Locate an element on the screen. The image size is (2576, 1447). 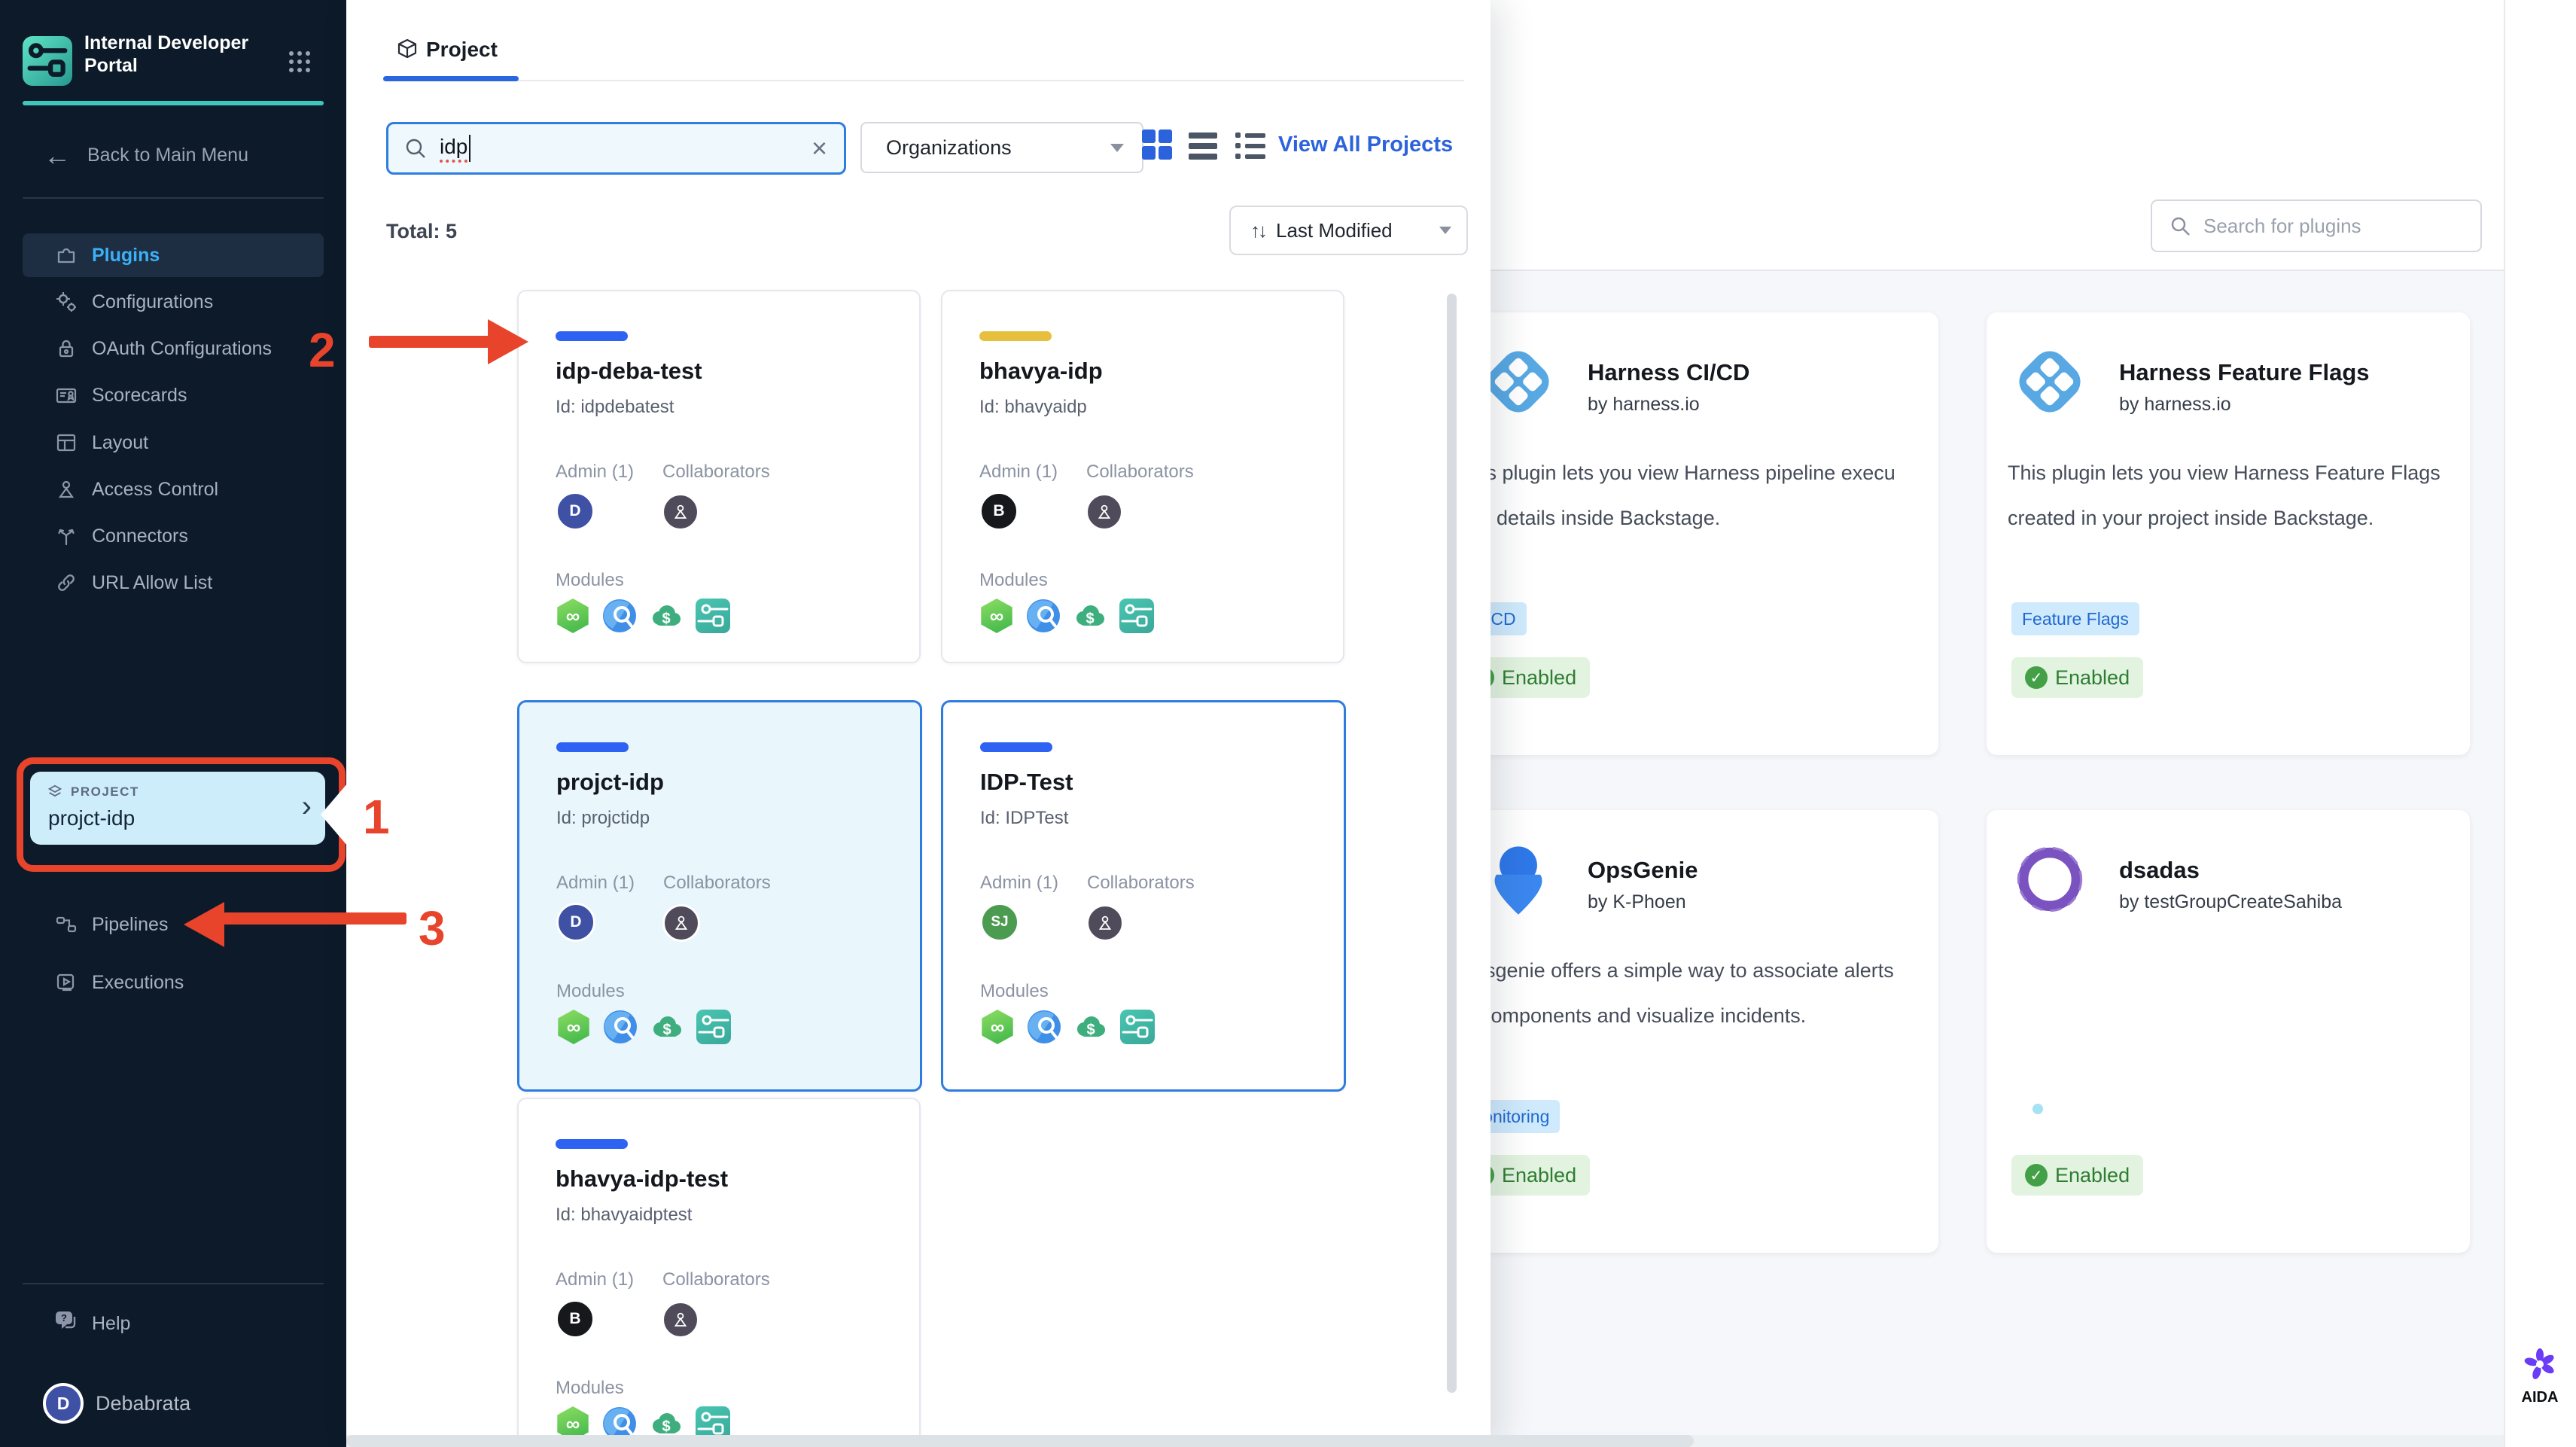
person-icon is located at coordinates (66, 489).